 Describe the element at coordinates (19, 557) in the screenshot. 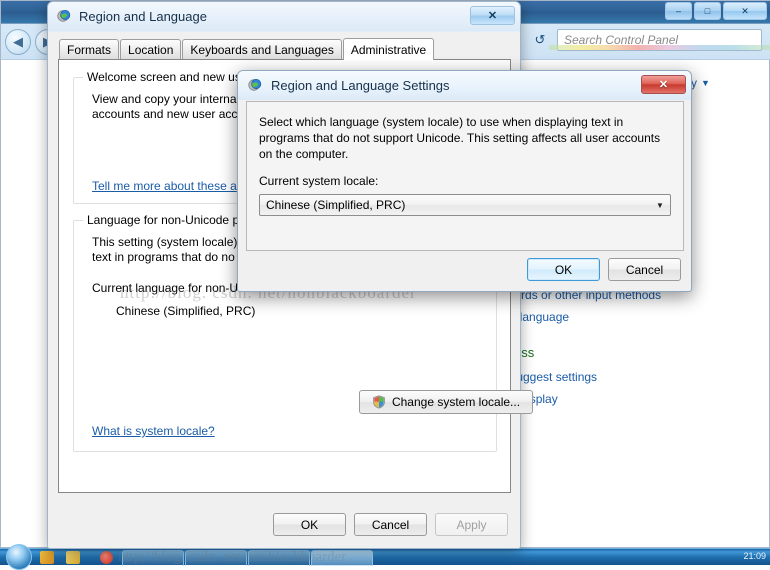

I see `start-orb-icon` at that location.